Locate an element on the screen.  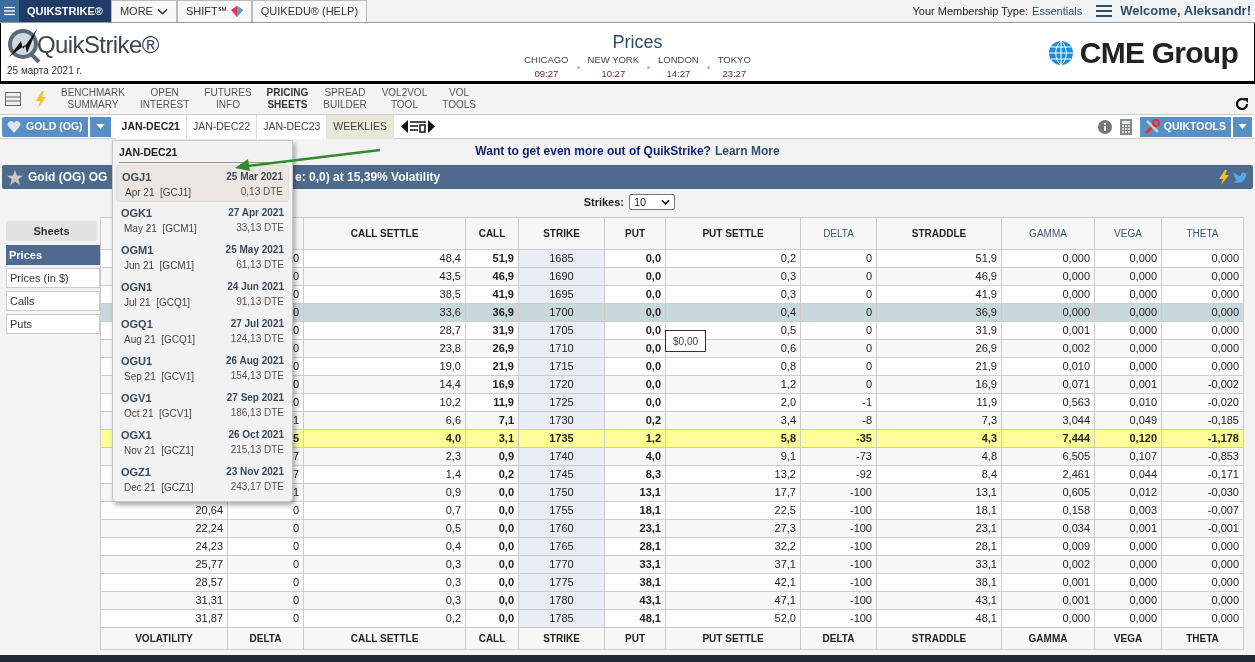
expiry-option: OGM1 Jun 21 [GCM1] 25 May 2021 61,13 DTE is located at coordinates (202, 257).